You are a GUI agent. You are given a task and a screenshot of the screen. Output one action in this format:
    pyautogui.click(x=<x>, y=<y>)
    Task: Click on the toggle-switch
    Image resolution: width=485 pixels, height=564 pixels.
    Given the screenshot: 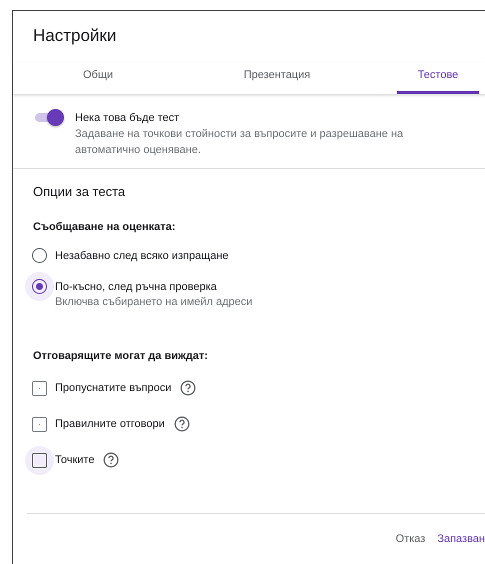 What is the action you would take?
    pyautogui.click(x=49, y=117)
    